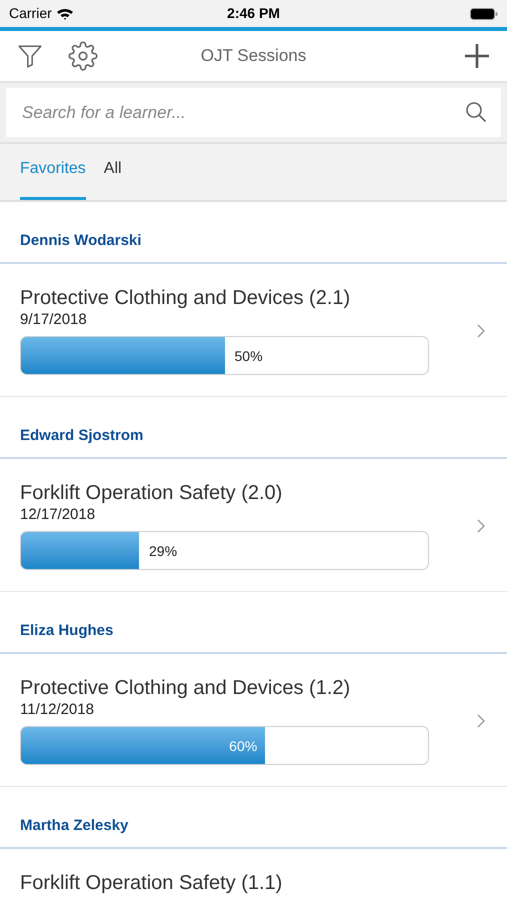 The image size is (507, 900). I want to click on session-title: Protective Clothing and Devices (1.2), so click(186, 688).